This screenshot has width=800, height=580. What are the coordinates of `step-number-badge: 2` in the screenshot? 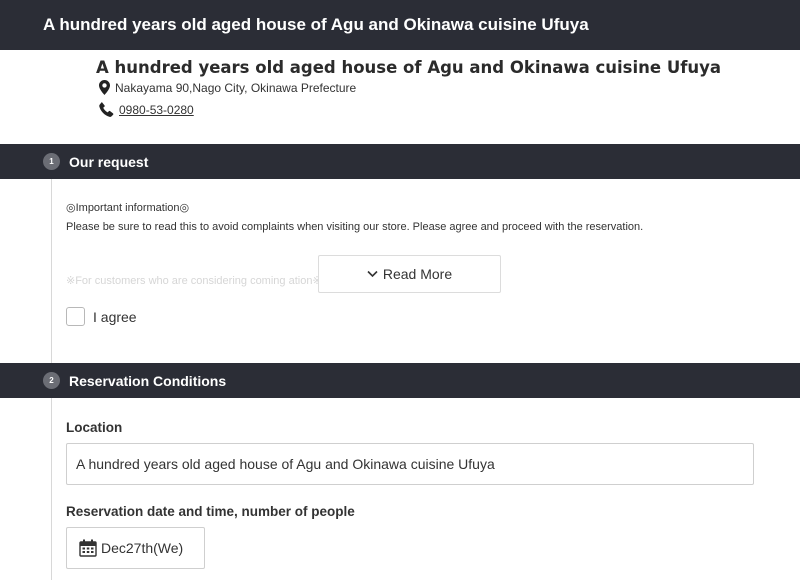 It's located at (51, 380).